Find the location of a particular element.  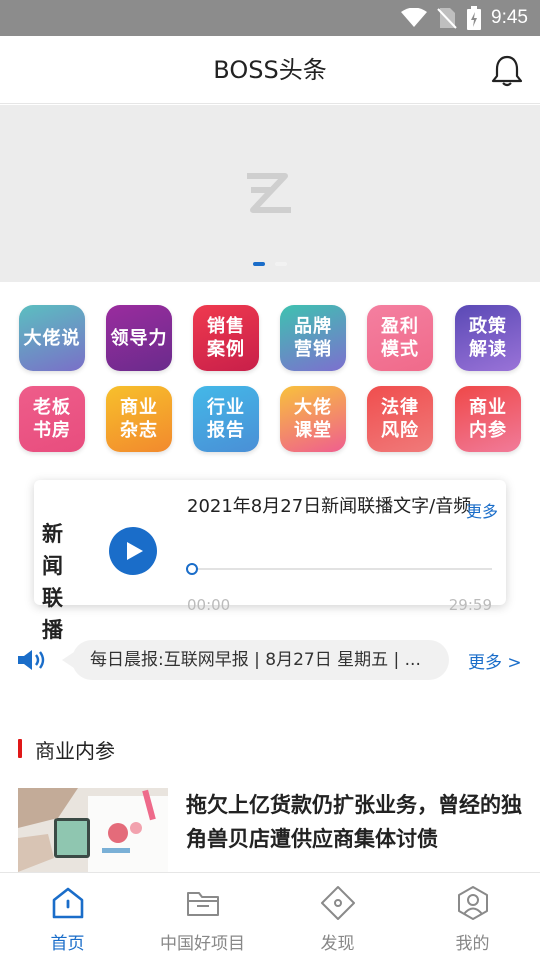

notification-bell-icon is located at coordinates (507, 71).